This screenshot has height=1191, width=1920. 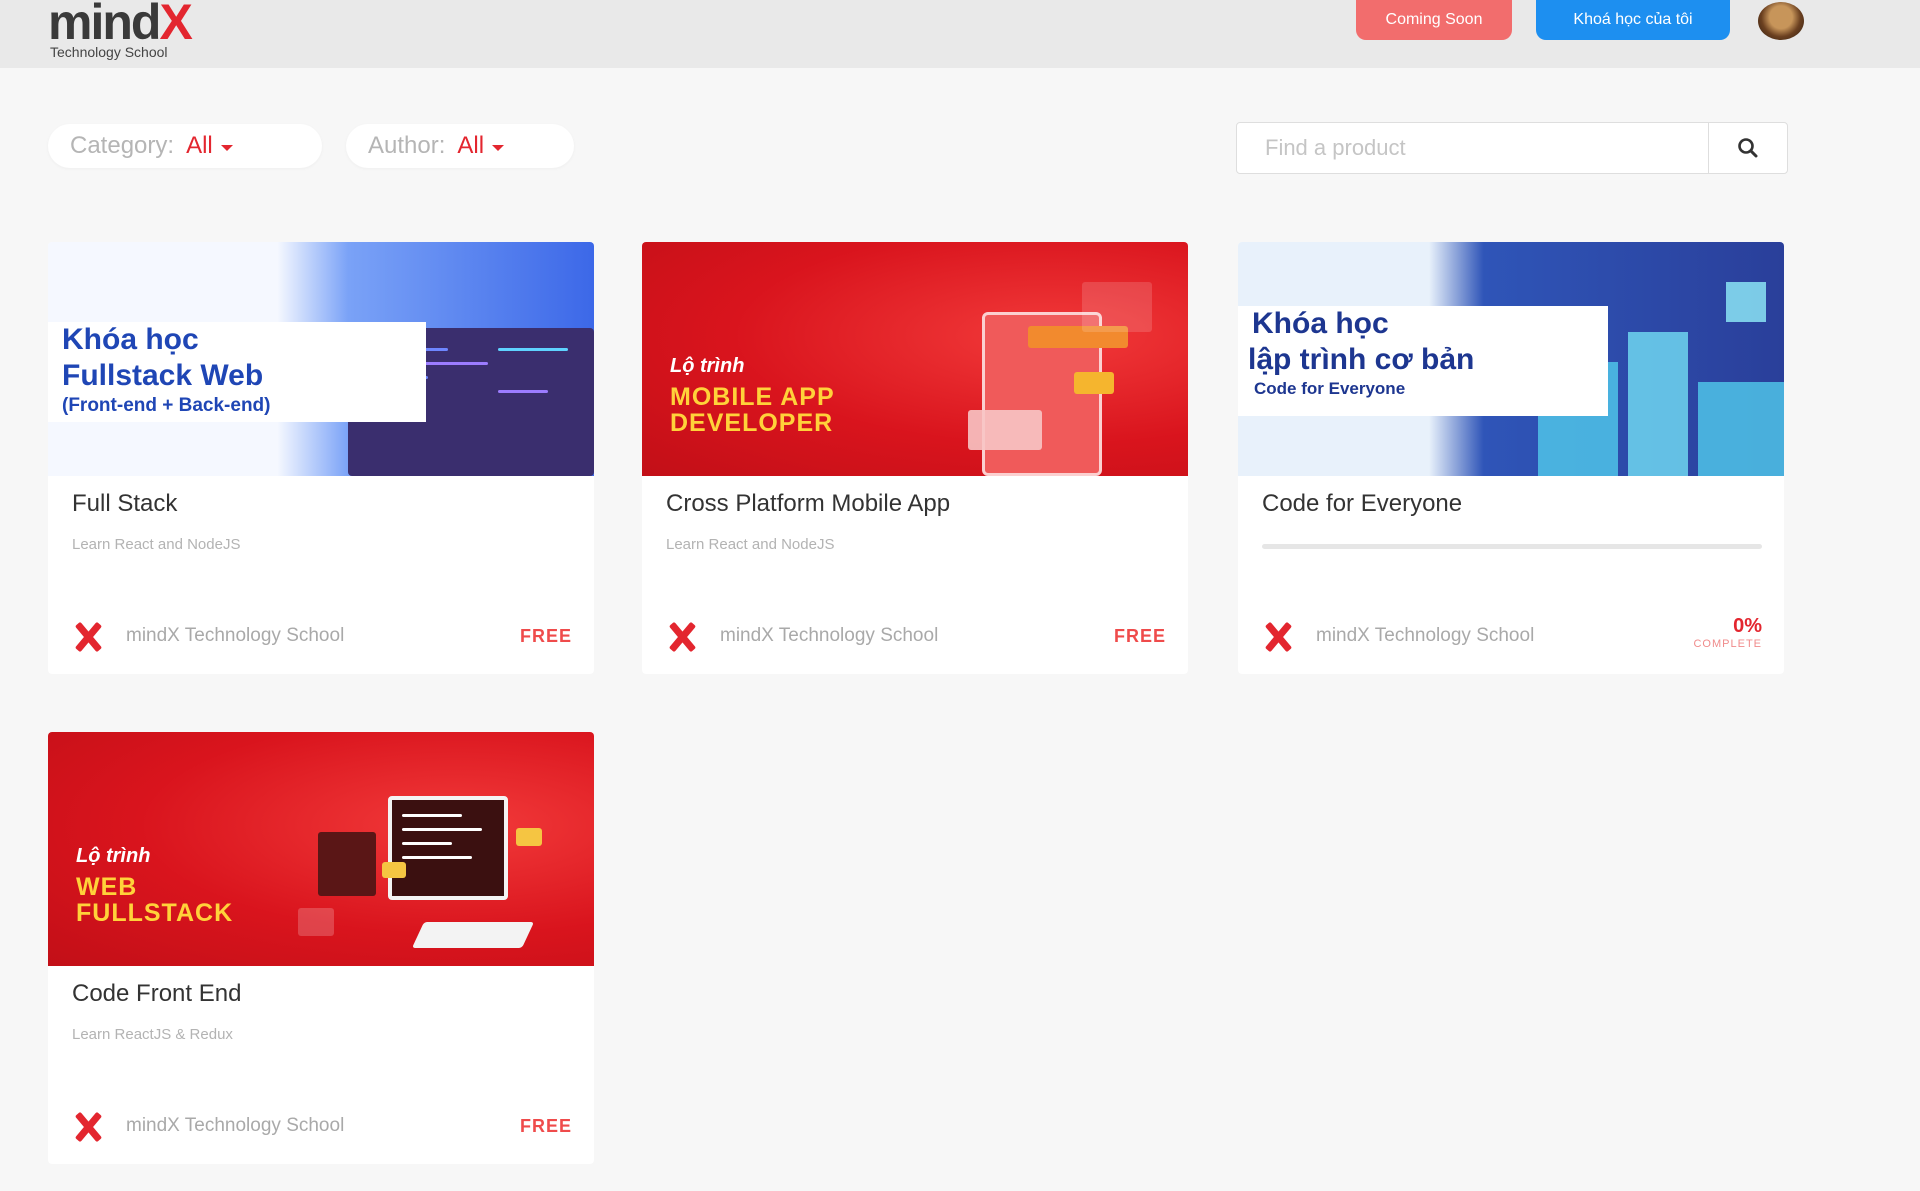 I want to click on course-banner: Lộ trình WEB FULLSTACK, so click(x=321, y=849).